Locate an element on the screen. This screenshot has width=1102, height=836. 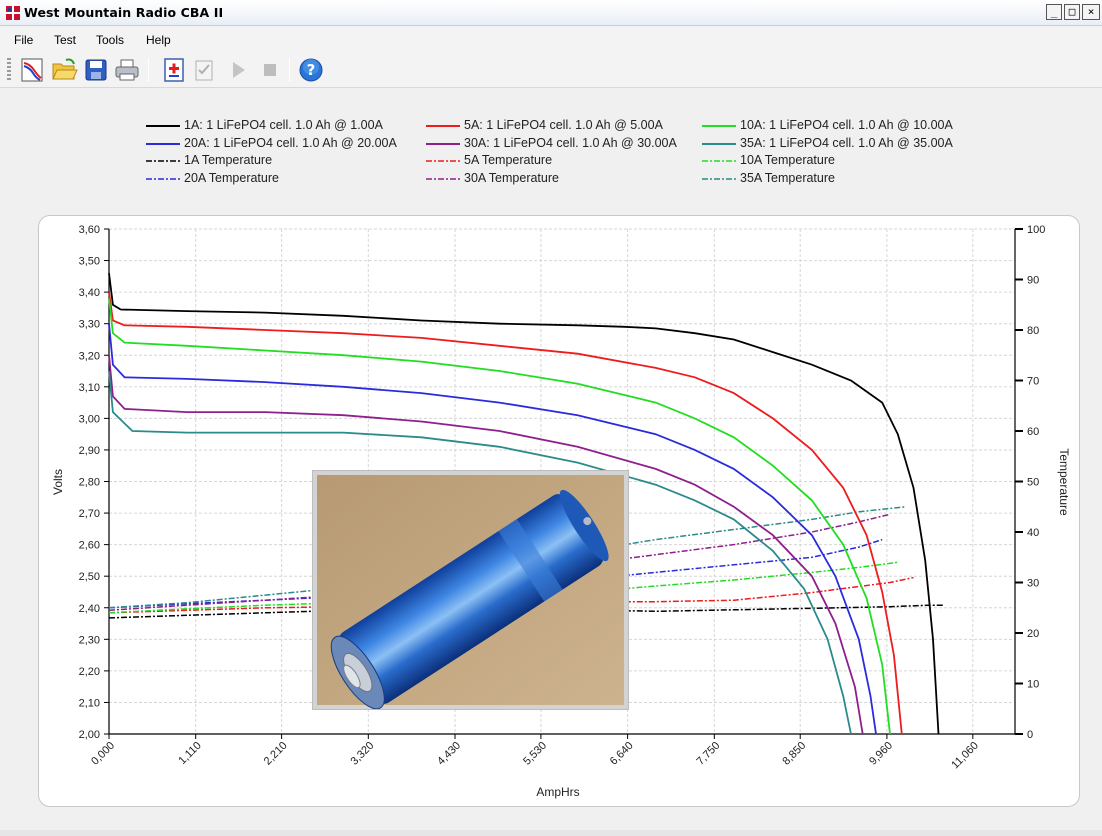
battery-cell-photo is located at coordinates (470, 590).